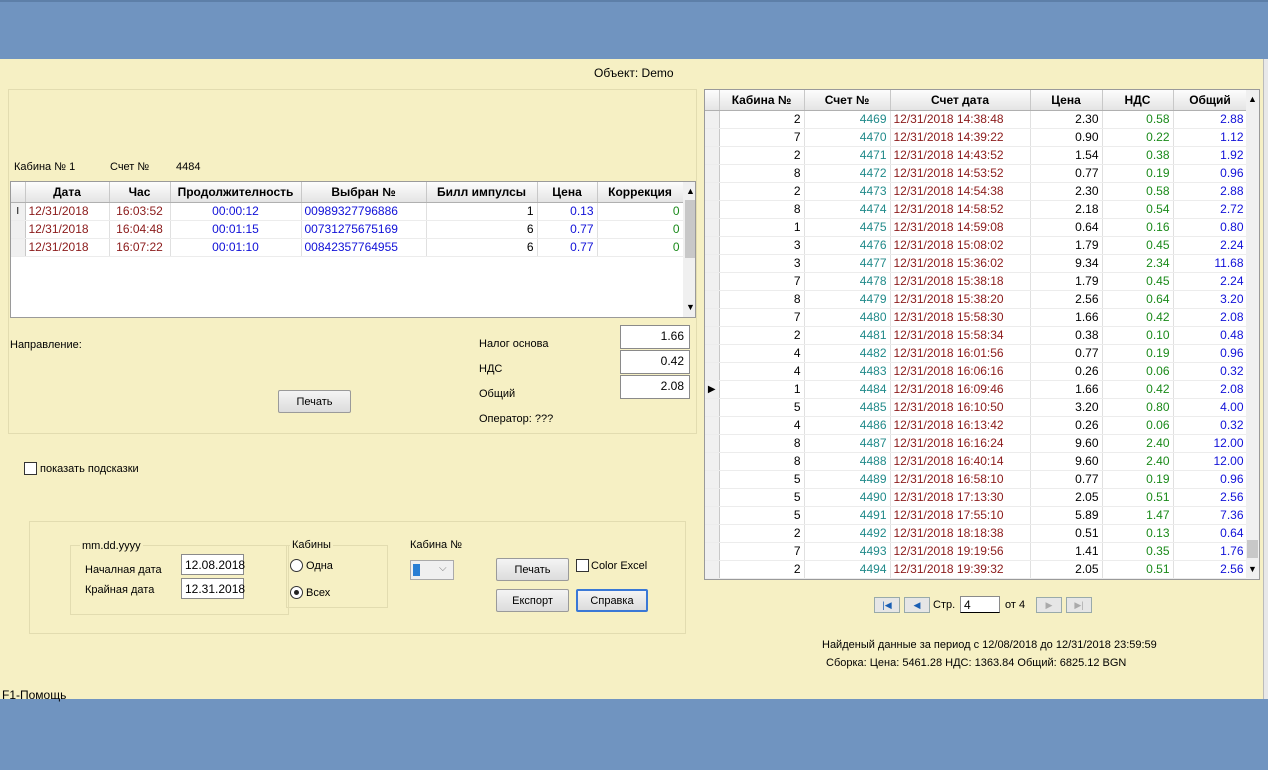  What do you see at coordinates (762, 497) in the screenshot?
I see `bill-cell: 5` at bounding box center [762, 497].